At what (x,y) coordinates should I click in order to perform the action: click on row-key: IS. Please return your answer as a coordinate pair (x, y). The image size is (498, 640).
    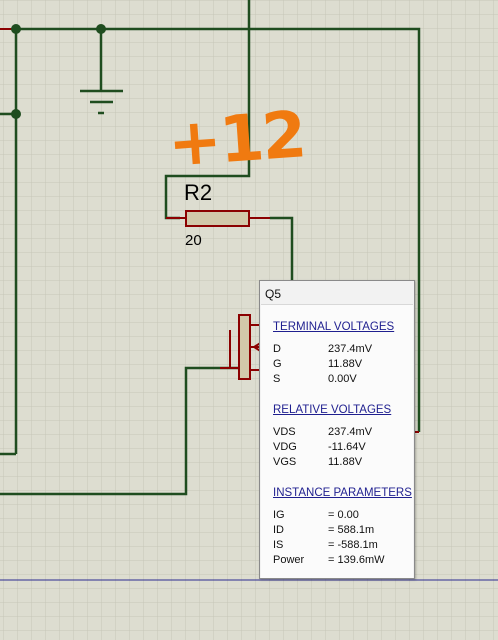
    Looking at the image, I should click on (278, 545).